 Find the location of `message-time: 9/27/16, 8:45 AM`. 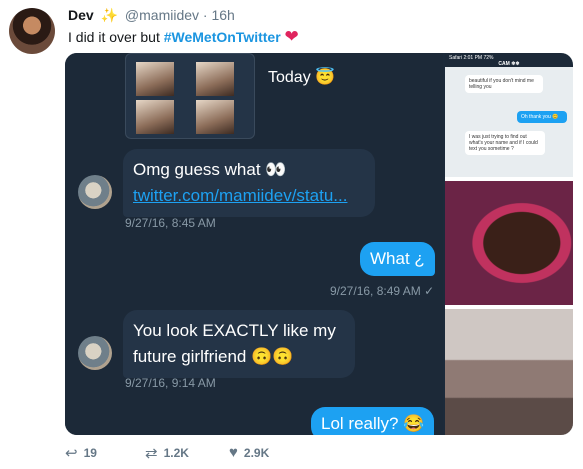

message-time: 9/27/16, 8:45 AM is located at coordinates (170, 223).